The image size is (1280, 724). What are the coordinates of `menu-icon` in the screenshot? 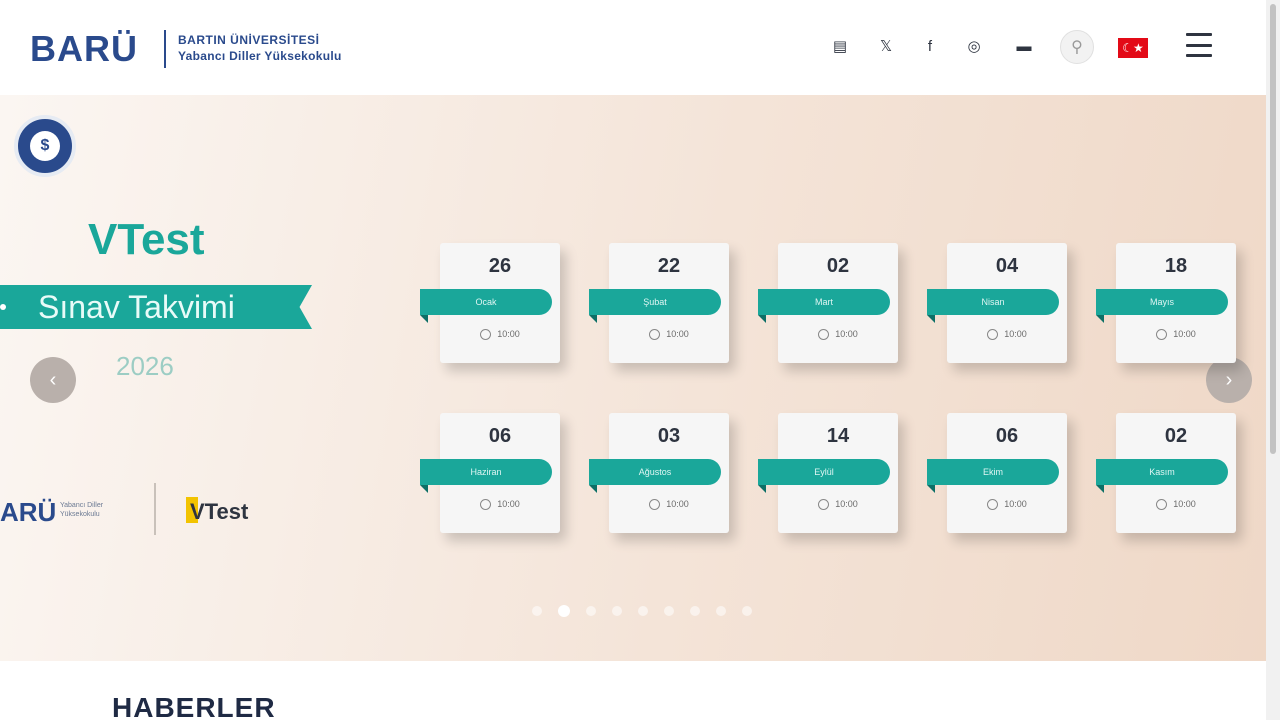 It's located at (1199, 45).